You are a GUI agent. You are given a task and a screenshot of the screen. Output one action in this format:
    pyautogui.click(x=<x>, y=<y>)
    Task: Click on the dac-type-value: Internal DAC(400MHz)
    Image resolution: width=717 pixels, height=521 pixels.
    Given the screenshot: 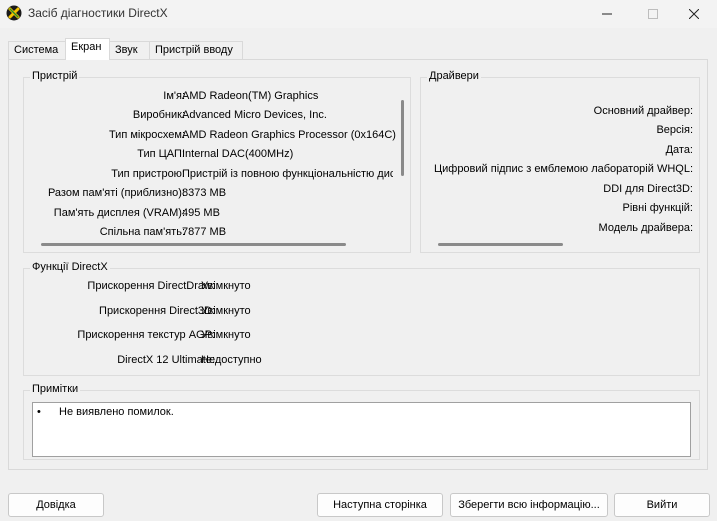 What is the action you would take?
    pyautogui.click(x=238, y=154)
    